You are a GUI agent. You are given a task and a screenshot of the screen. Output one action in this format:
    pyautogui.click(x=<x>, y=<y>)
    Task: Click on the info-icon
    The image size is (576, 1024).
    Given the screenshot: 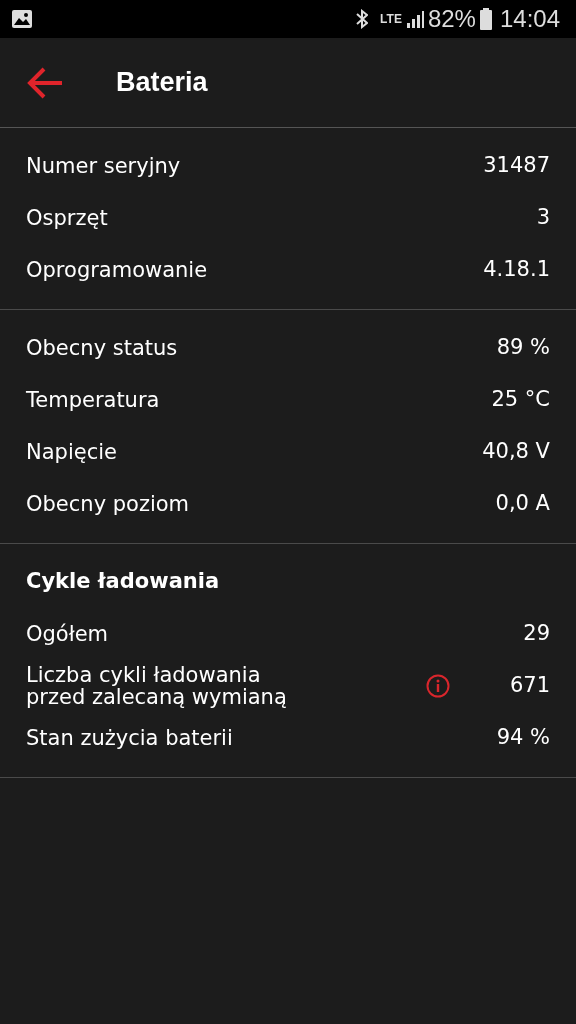 What is the action you would take?
    pyautogui.click(x=437, y=686)
    